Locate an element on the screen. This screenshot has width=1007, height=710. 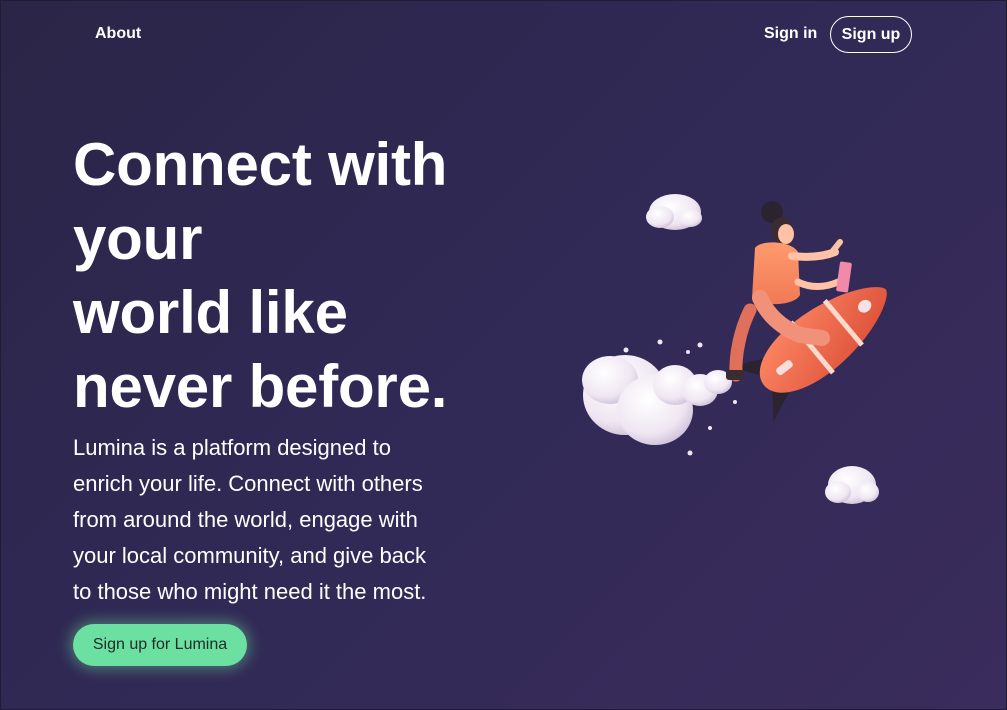
hero-description-line: enrich your life. Connect with others is located at coordinates (248, 483).